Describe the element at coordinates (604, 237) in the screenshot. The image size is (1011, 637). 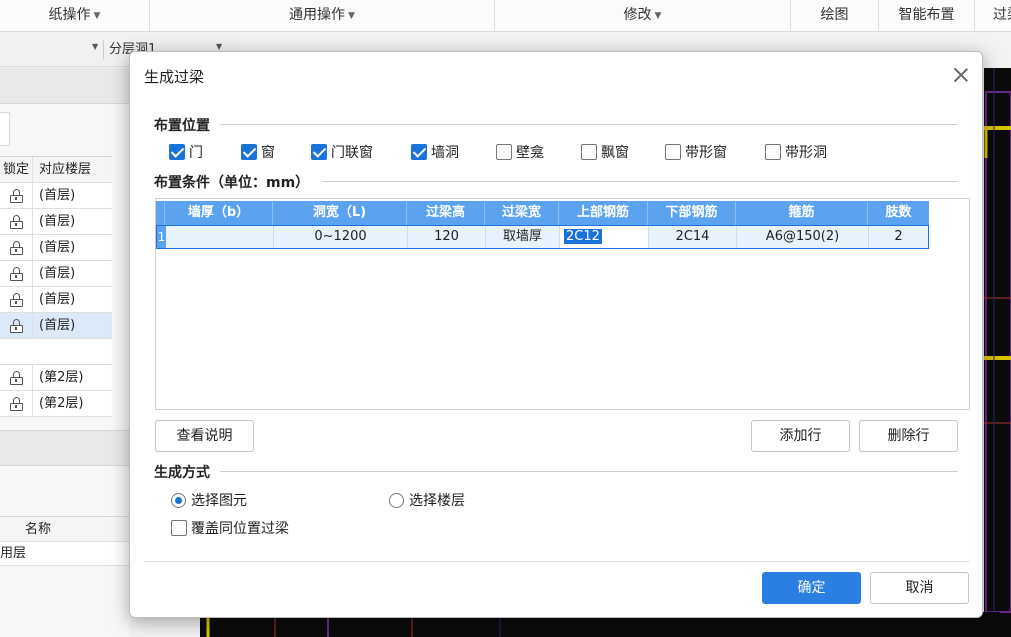
I see `grid-cell-top-rebar-editor: 2C12` at that location.